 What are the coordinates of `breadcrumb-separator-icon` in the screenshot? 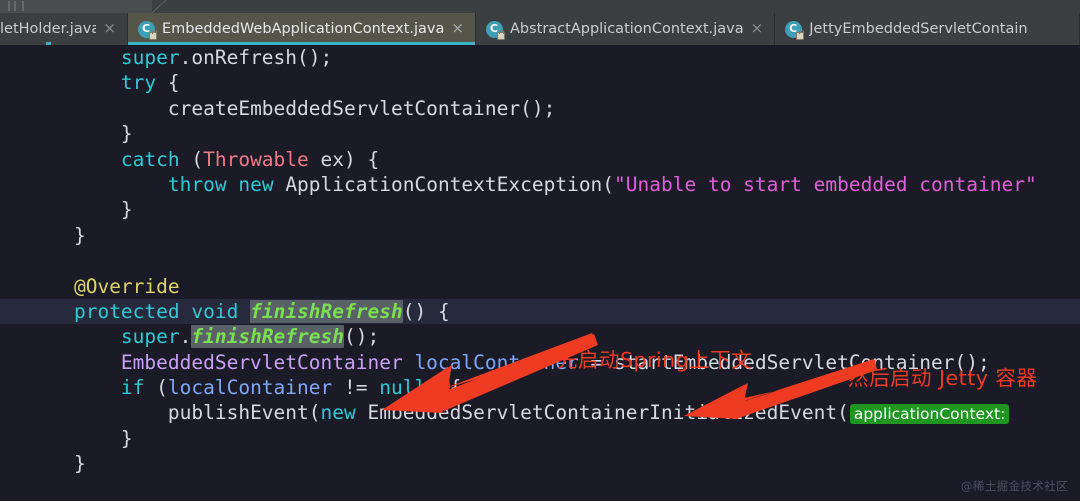 It's located at (159, 6).